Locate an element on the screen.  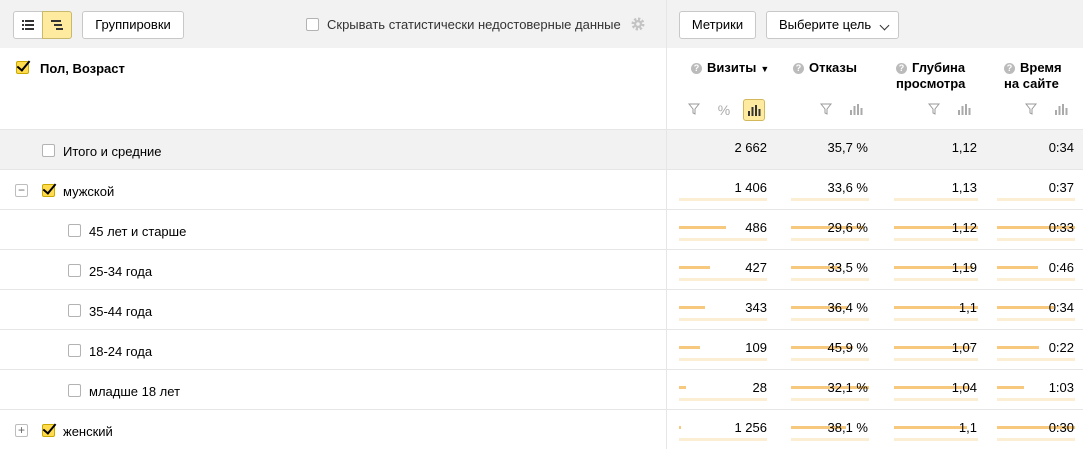
row-label: младше 18 лет is located at coordinates (135, 391).